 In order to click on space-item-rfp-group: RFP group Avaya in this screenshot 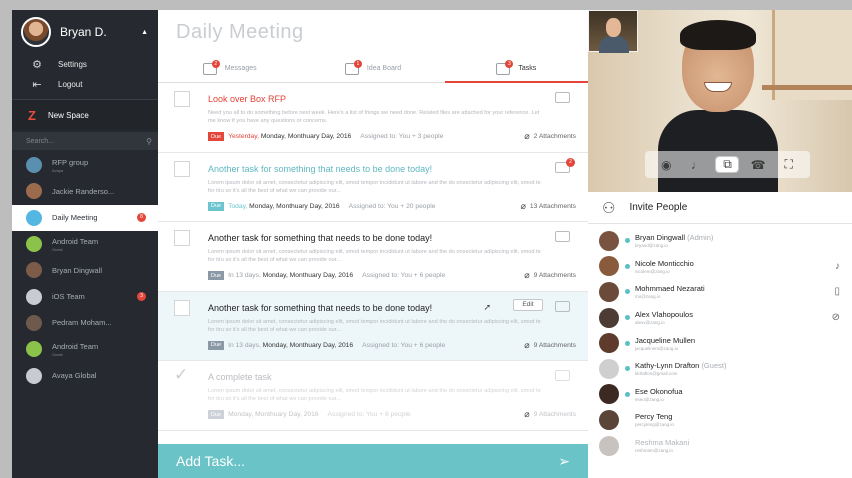, I will do `click(85, 165)`.